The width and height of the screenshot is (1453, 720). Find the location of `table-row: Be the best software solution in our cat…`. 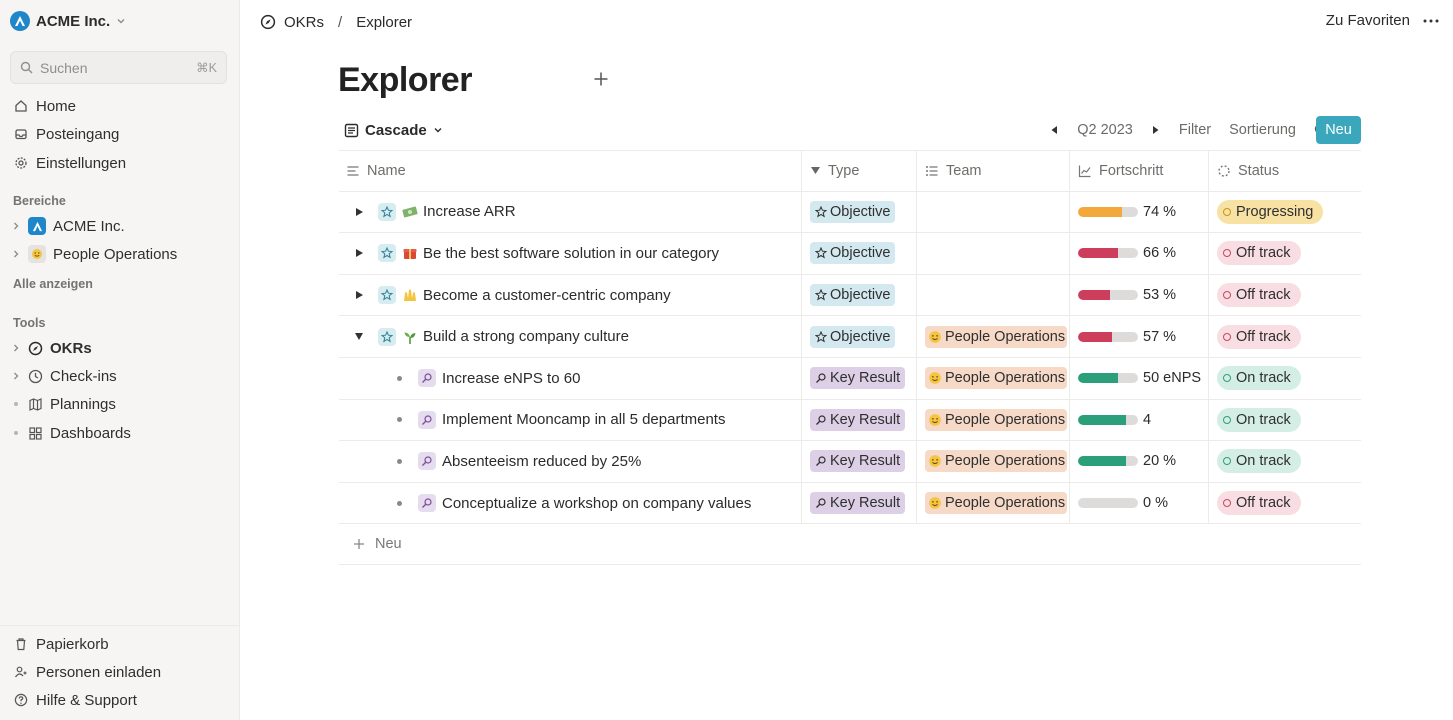

table-row: Be the best software solution in our cat… is located at coordinates (850, 254).